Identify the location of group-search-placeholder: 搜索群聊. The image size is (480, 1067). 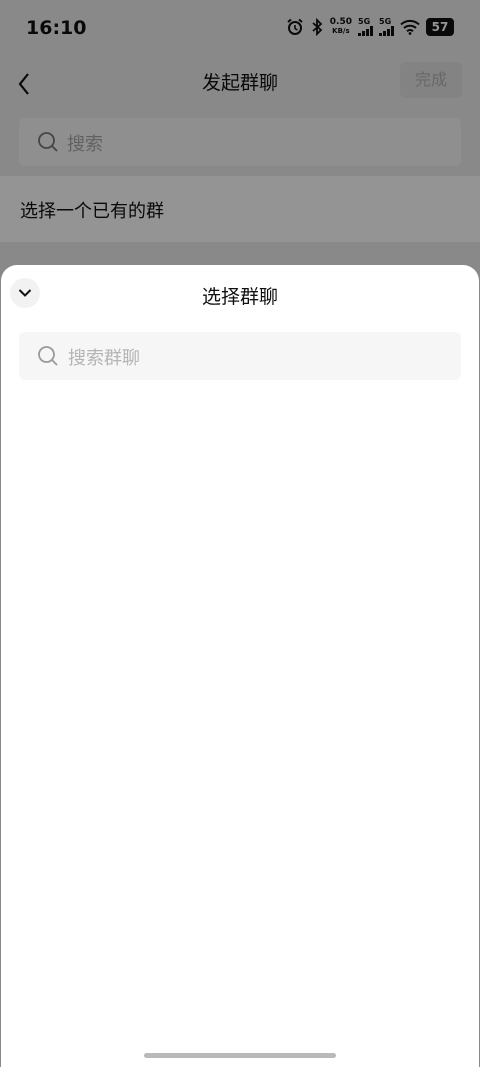
(104, 358).